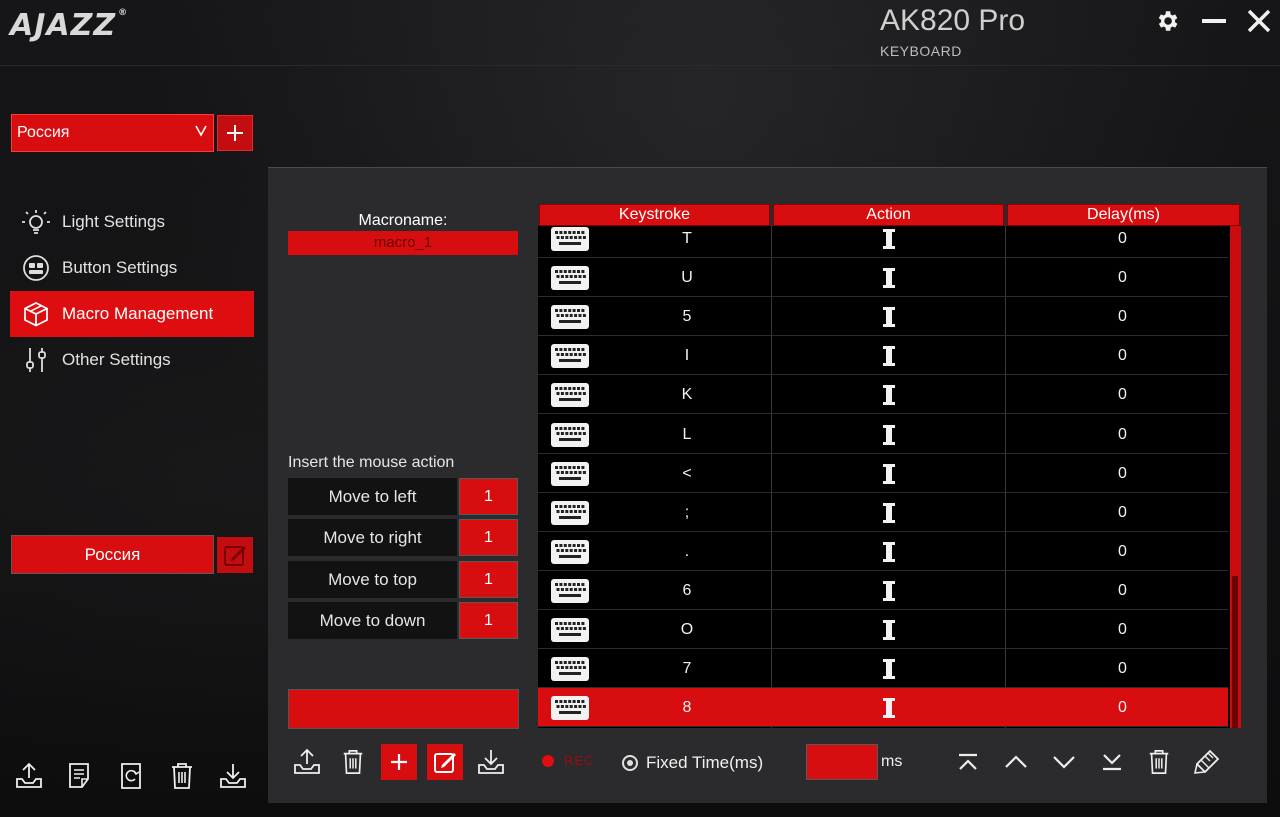 The width and height of the screenshot is (1280, 817). I want to click on move-down-value: 1, so click(488, 620).